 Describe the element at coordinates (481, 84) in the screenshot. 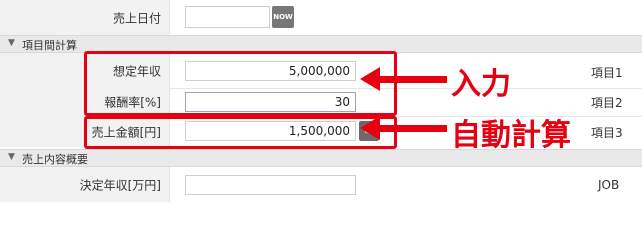

I see `input-annotation: 入力` at that location.